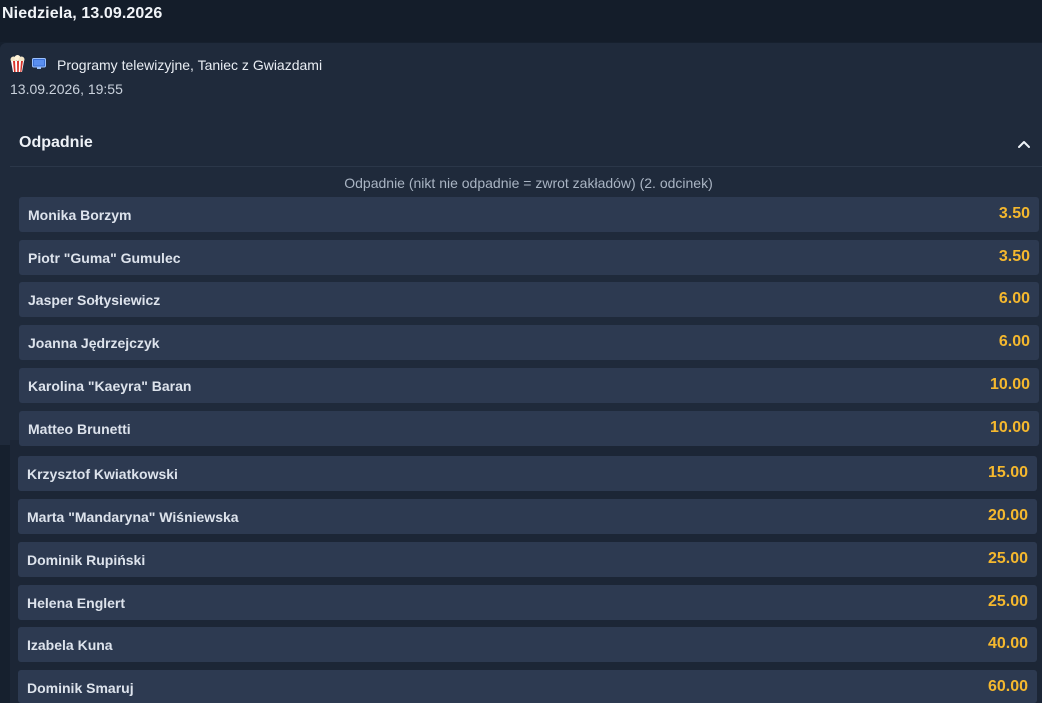  What do you see at coordinates (1007, 686) in the screenshot?
I see `selection-odds: 60.00` at bounding box center [1007, 686].